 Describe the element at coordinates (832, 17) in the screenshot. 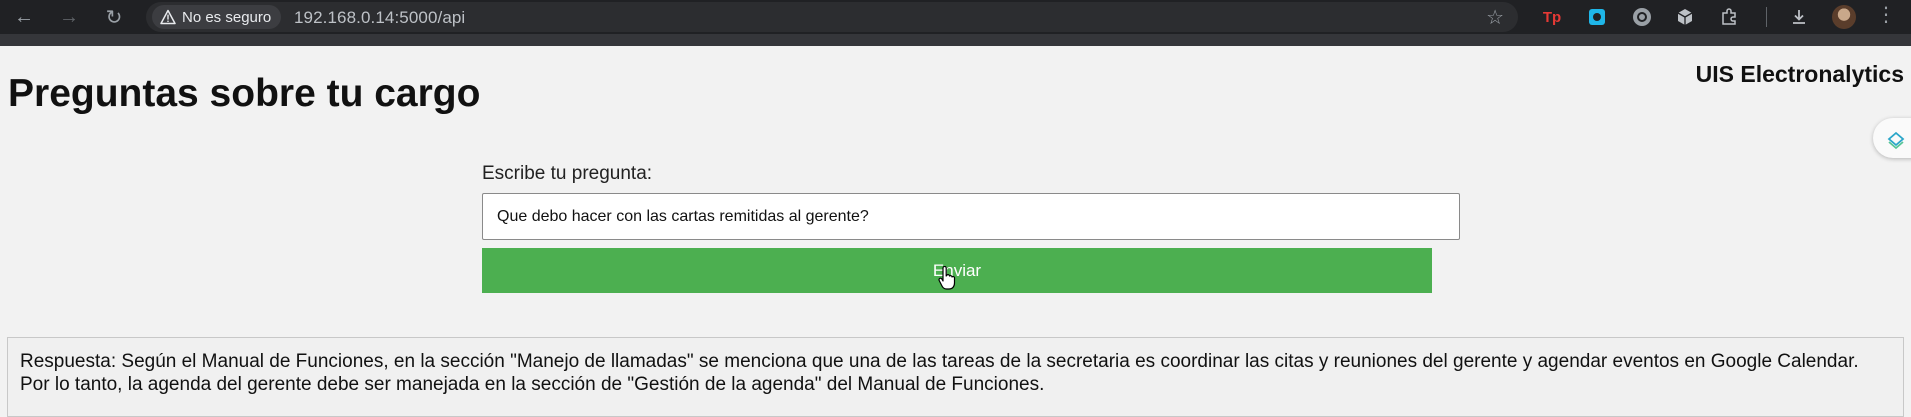

I see `address-bar: No es seguro 192.168.0.14:5000/api ☆` at that location.